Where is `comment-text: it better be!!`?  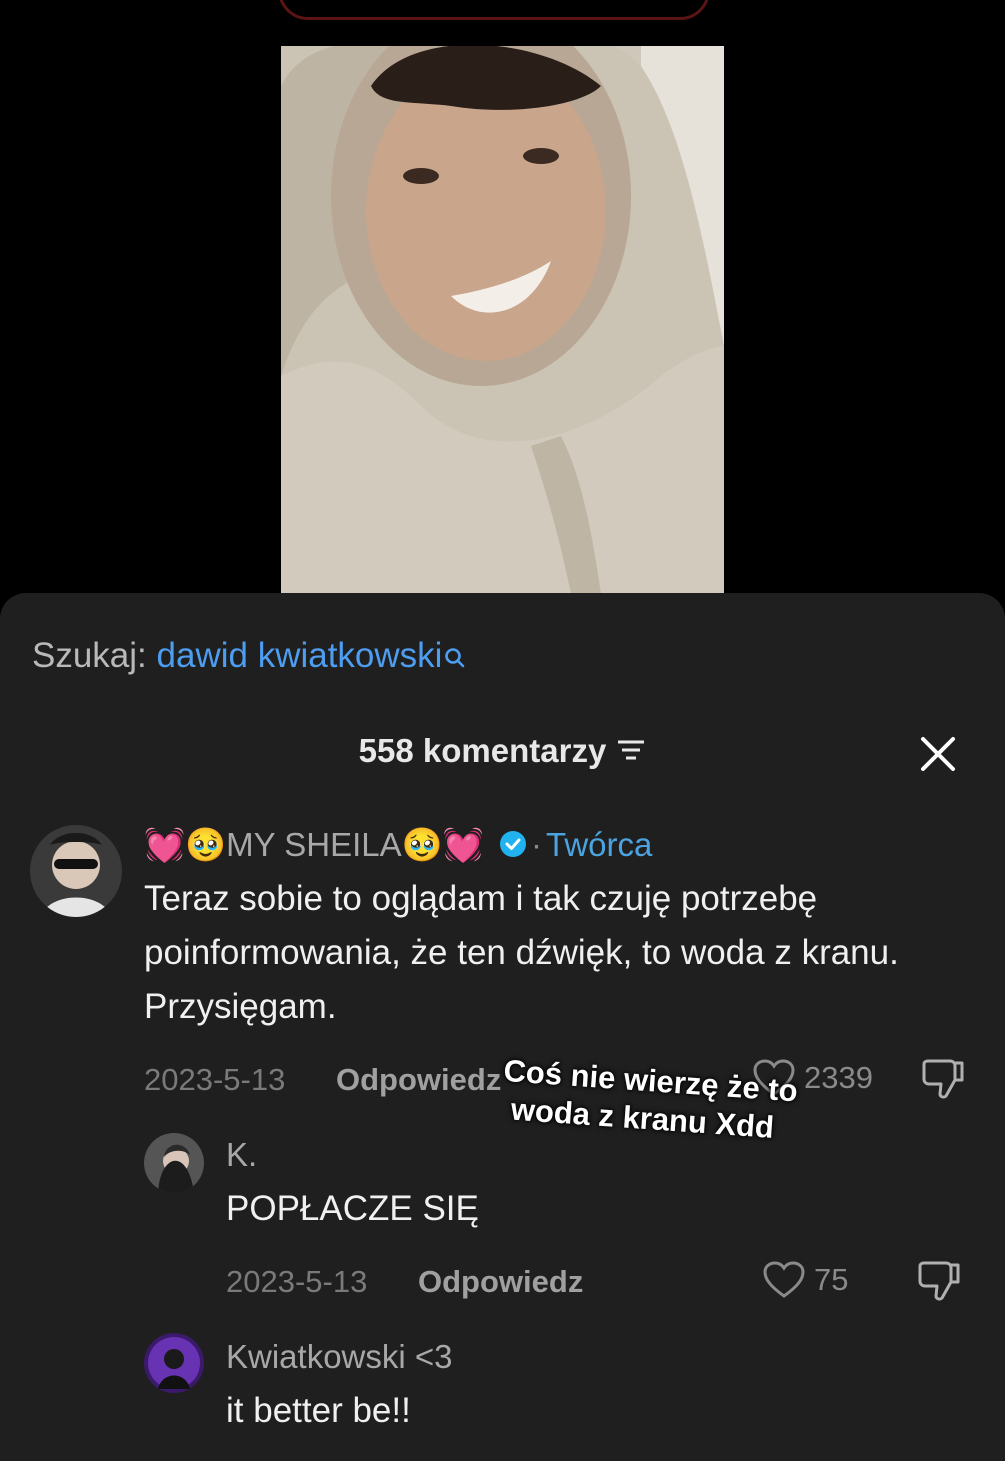
comment-text: it better be!! is located at coordinates (318, 1410).